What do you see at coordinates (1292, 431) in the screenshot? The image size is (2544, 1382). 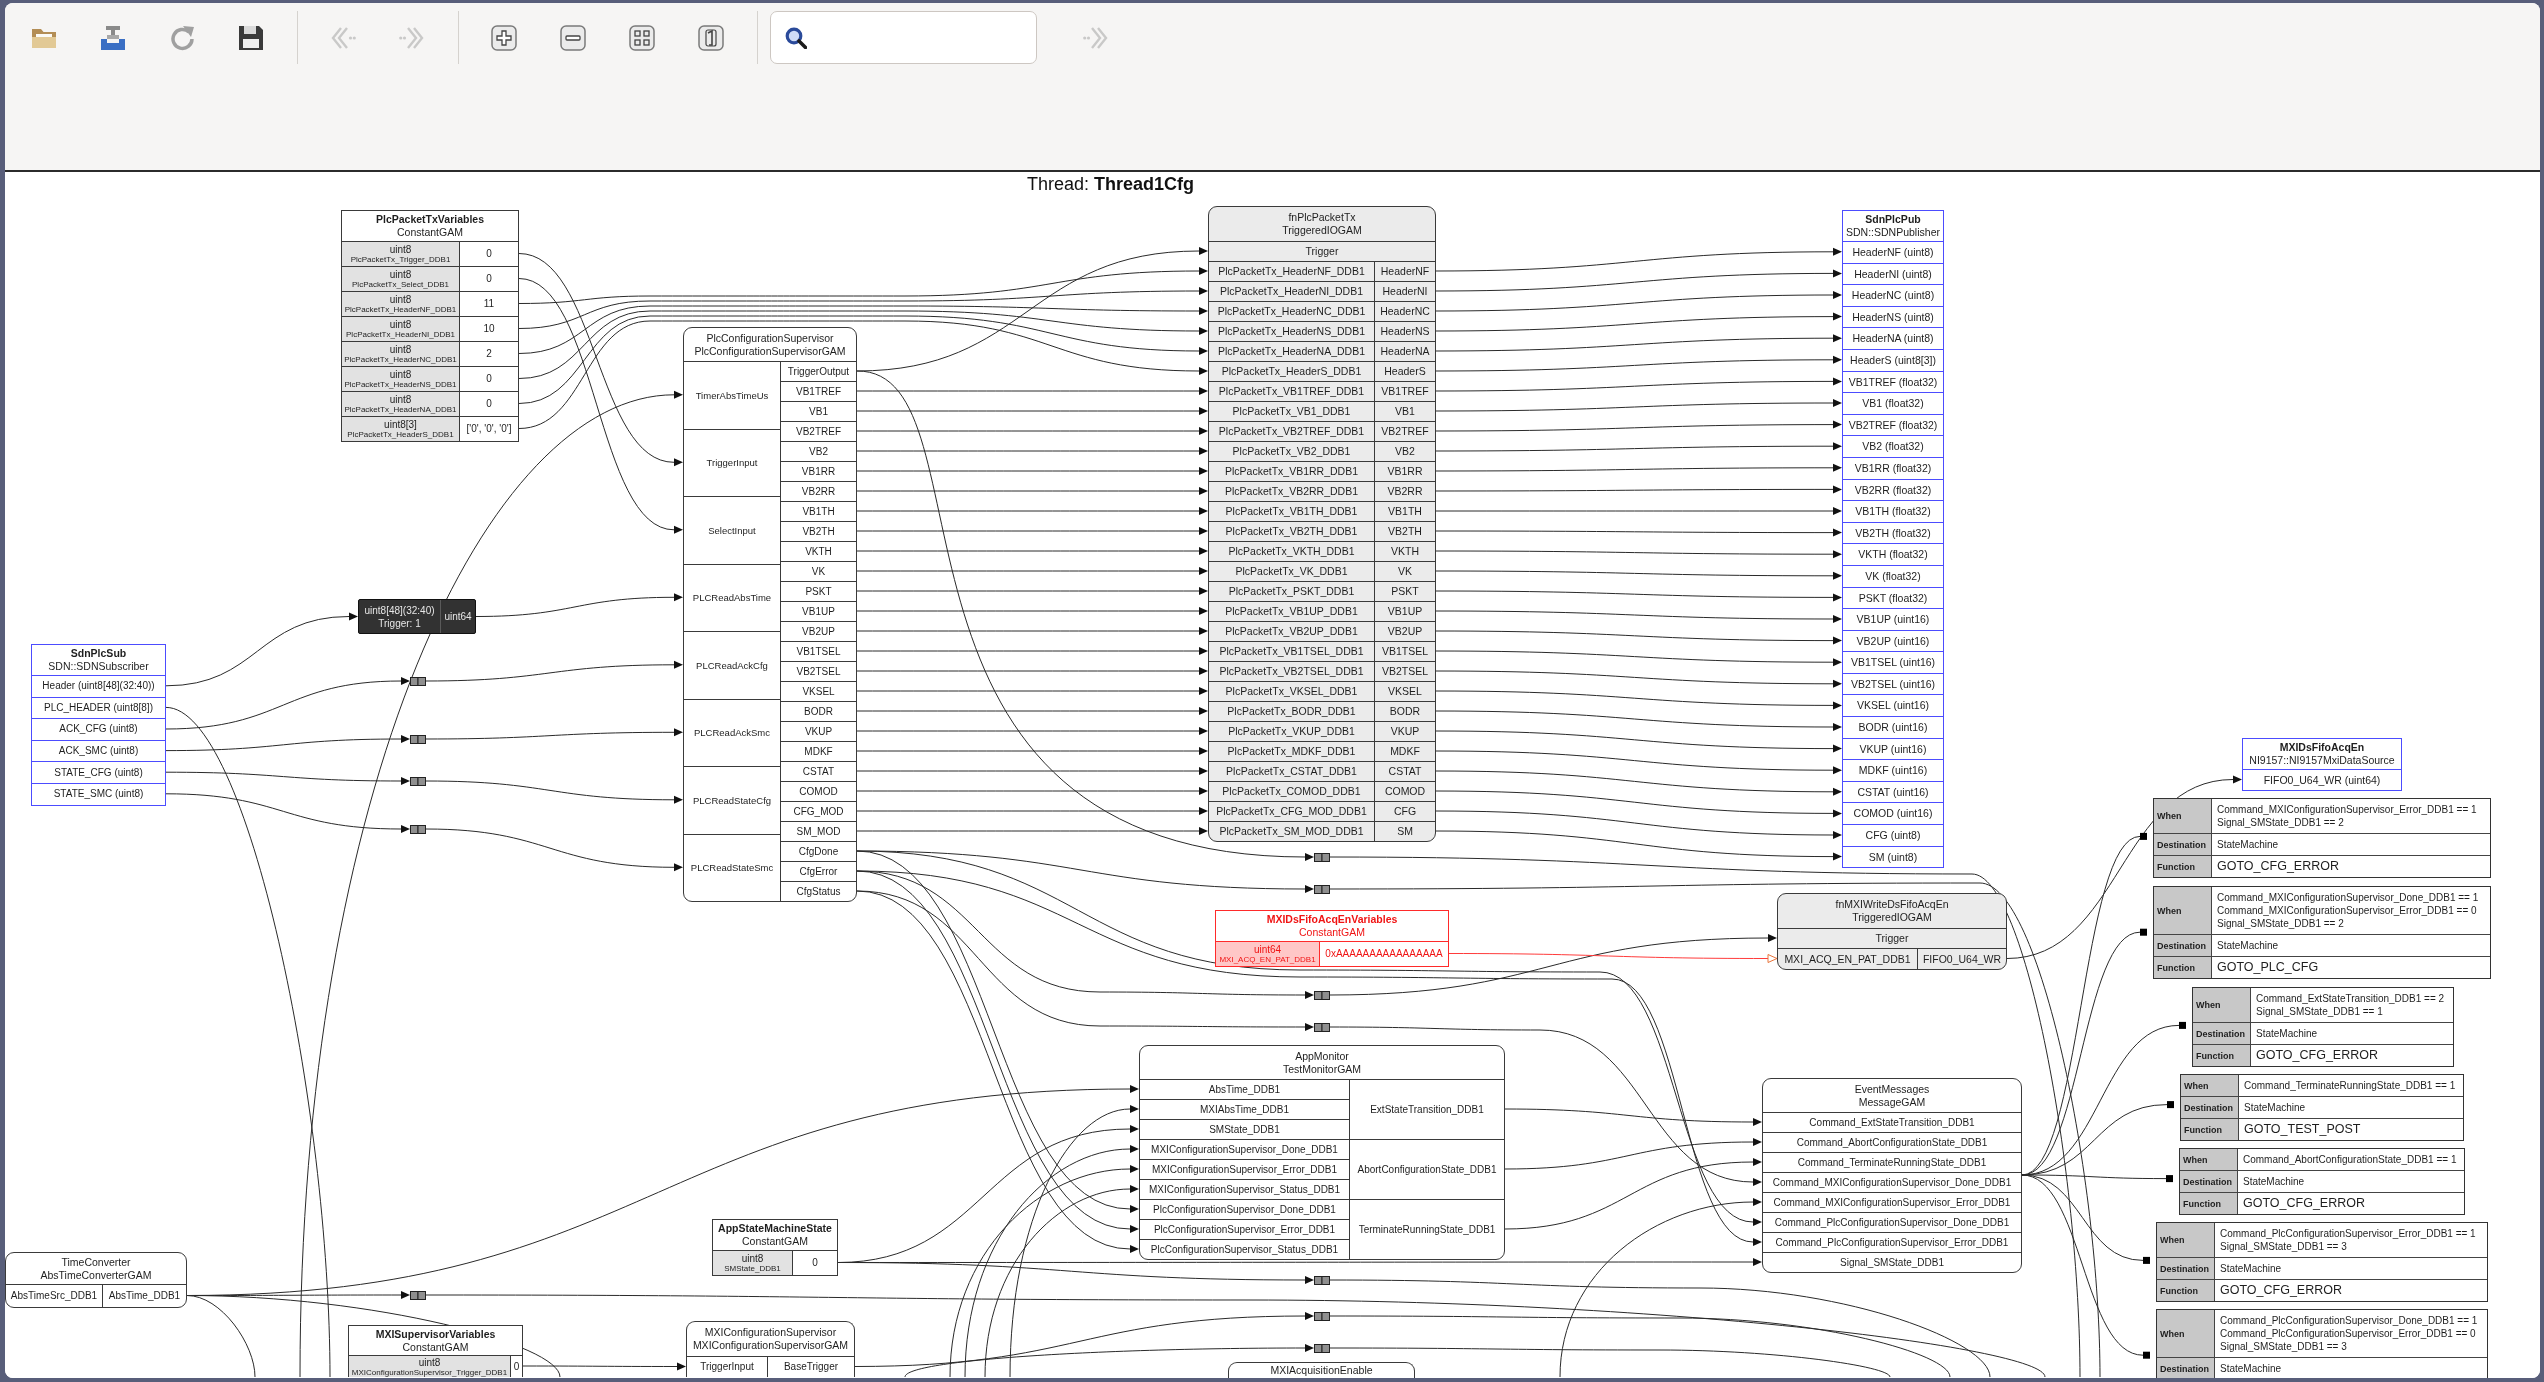 I see `port-cell: PlcPacketTx_VB2TREF_DDB1` at bounding box center [1292, 431].